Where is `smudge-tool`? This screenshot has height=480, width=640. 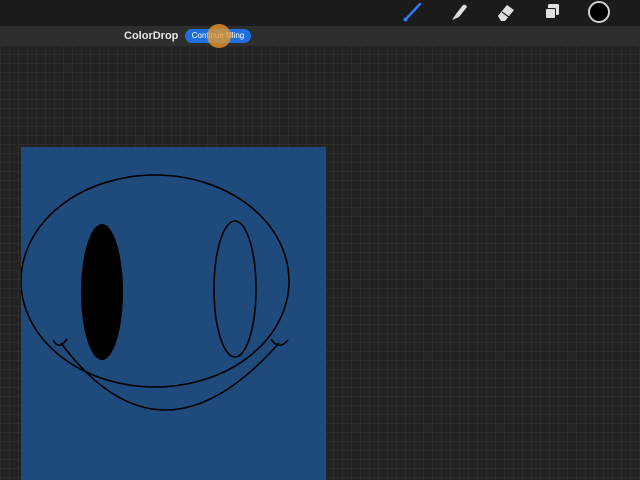 smudge-tool is located at coordinates (459, 12).